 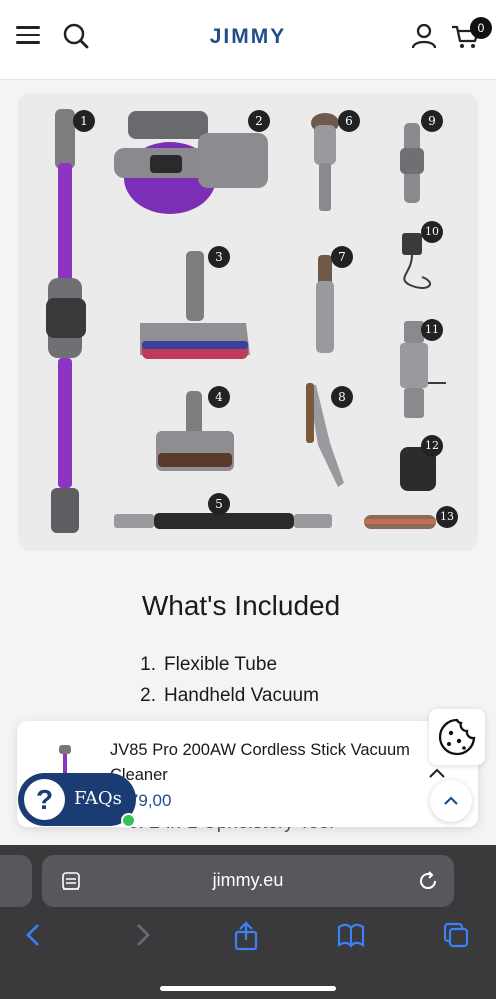 I want to click on forward-icon, so click(x=142, y=935).